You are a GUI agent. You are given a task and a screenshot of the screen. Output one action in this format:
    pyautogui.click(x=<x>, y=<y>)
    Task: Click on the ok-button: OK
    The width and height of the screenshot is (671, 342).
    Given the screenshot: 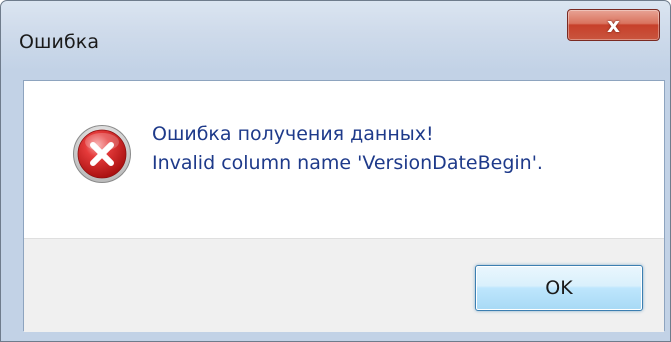 What is the action you would take?
    pyautogui.click(x=559, y=288)
    